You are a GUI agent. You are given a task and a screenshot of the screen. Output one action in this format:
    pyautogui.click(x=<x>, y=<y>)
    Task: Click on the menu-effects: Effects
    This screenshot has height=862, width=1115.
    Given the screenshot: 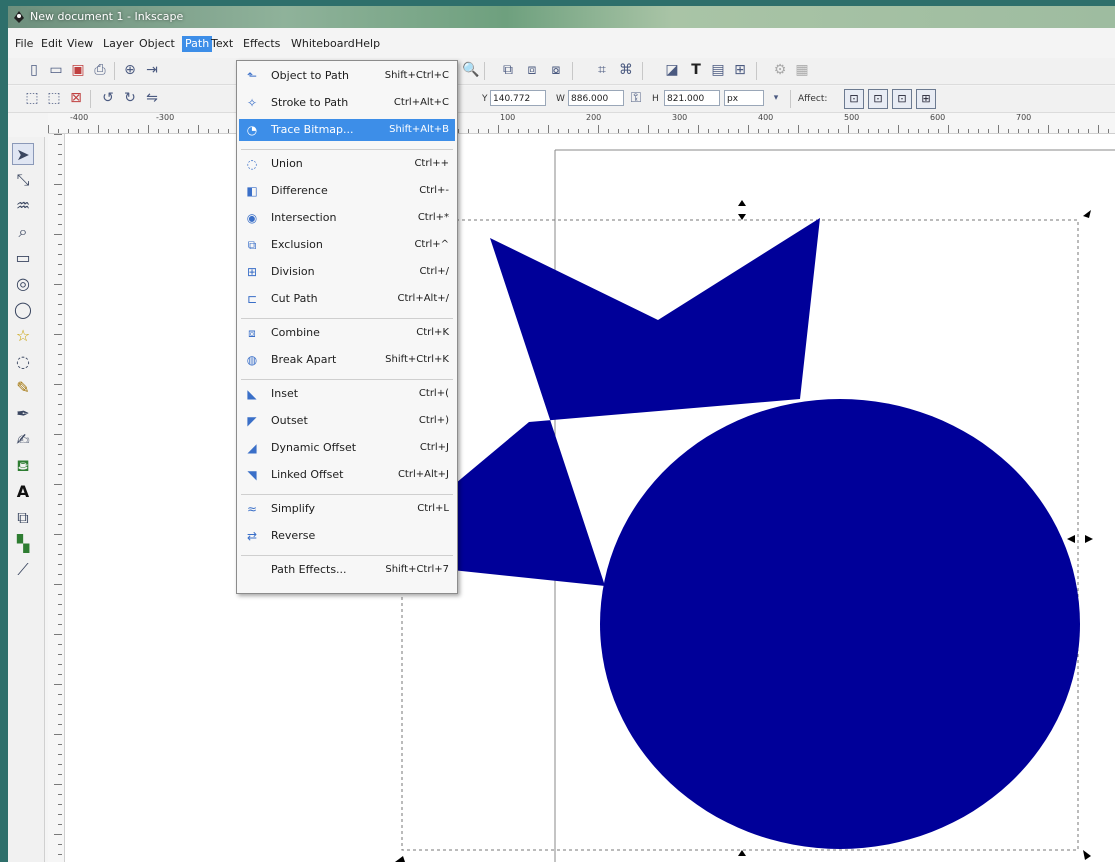 What is the action you would take?
    pyautogui.click(x=261, y=44)
    